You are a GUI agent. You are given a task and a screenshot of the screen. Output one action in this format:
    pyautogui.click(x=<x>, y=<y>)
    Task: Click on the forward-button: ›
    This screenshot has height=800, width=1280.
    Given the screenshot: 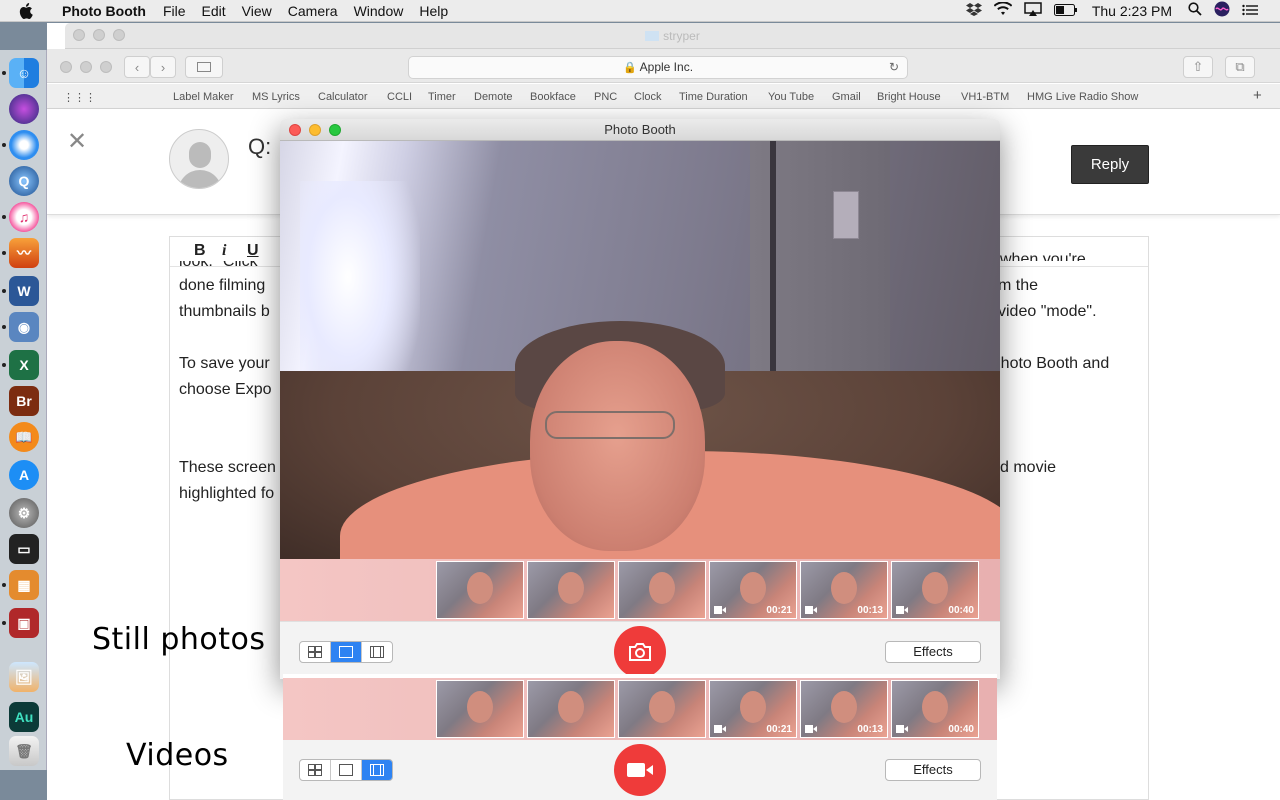 What is the action you would take?
    pyautogui.click(x=163, y=67)
    